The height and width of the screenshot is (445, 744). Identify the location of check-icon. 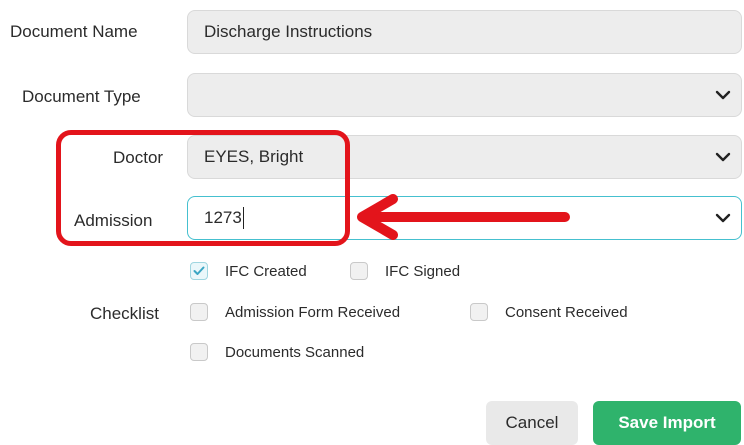
(199, 270).